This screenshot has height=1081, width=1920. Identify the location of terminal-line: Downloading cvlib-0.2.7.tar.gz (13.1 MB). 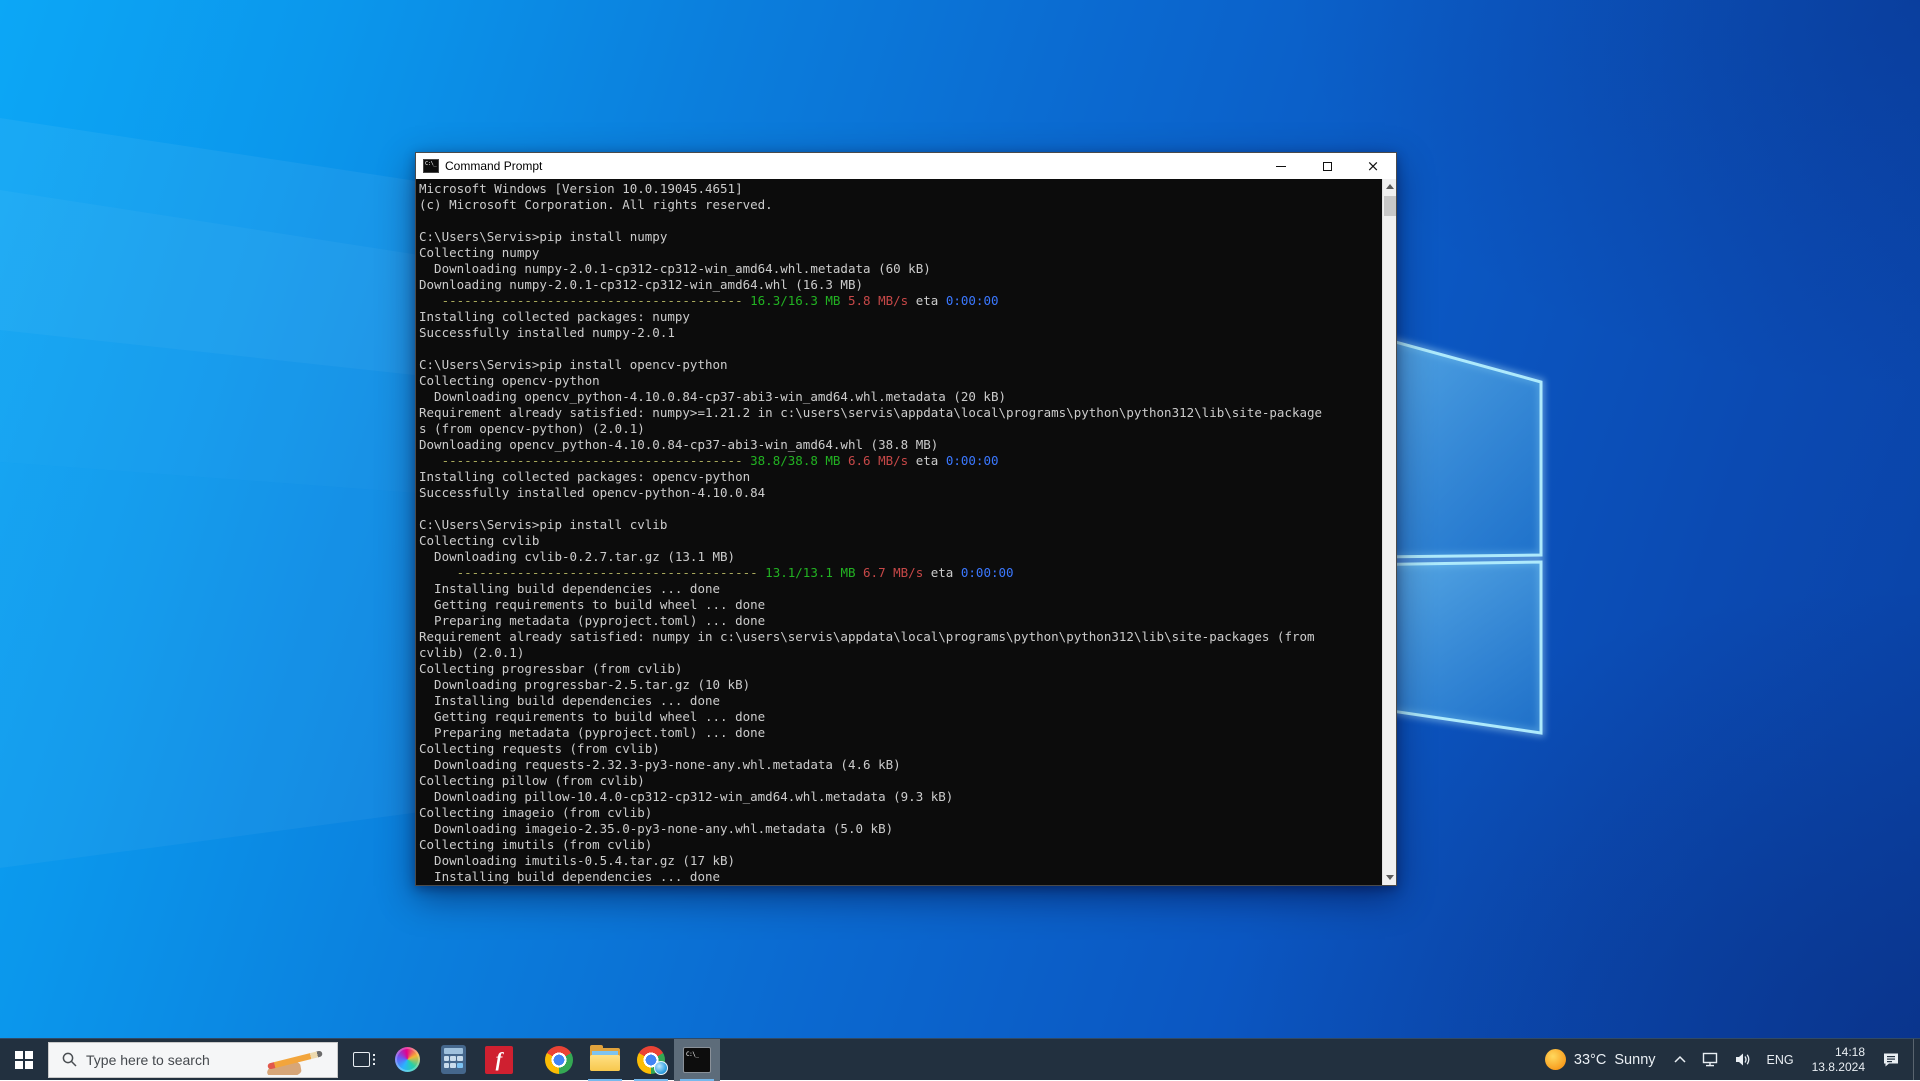
(898, 557).